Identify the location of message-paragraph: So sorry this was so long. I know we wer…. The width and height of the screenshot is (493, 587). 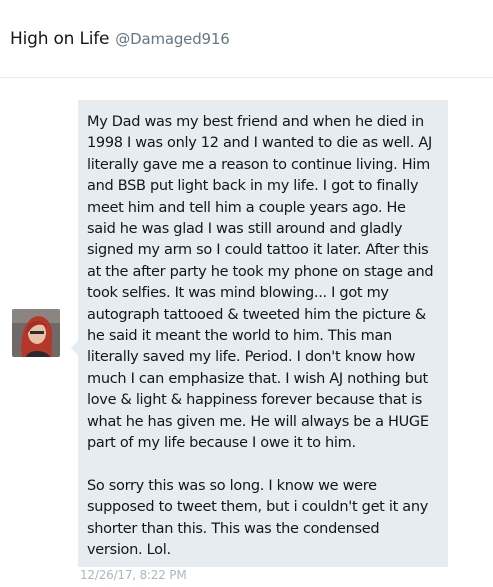
(258, 518).